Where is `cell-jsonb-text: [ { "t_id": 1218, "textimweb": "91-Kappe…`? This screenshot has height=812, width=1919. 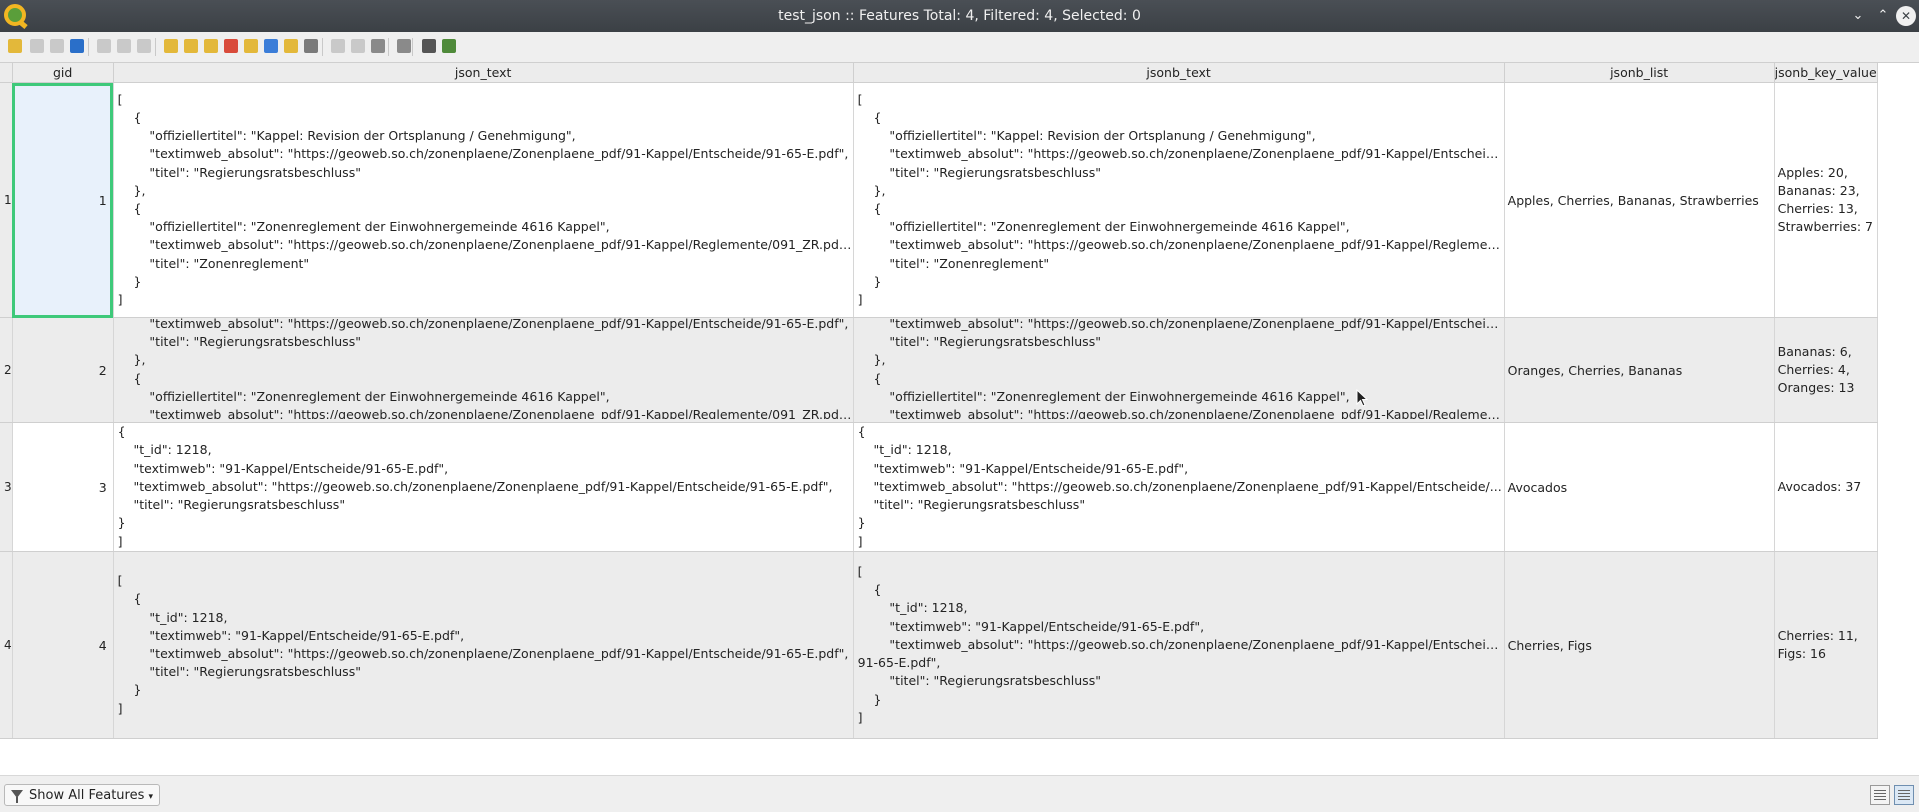
cell-jsonb-text: [ { "t_id": 1218, "textimweb": "91-Kappe… is located at coordinates (1179, 645).